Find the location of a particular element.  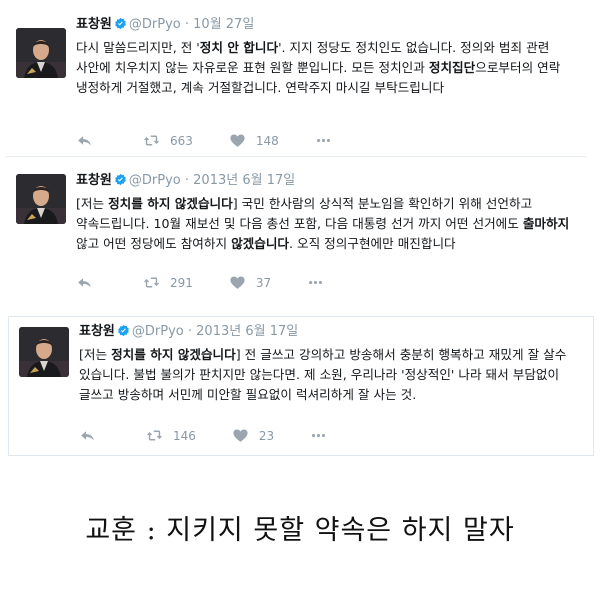

tweet-date: 10월 27일 is located at coordinates (223, 24).